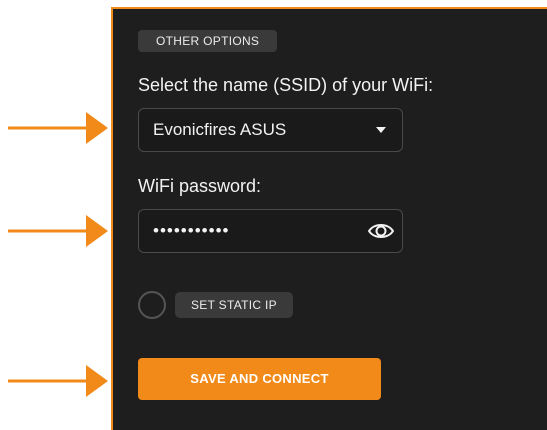 This screenshot has width=547, height=430. Describe the element at coordinates (381, 231) in the screenshot. I see `eye-icon` at that location.